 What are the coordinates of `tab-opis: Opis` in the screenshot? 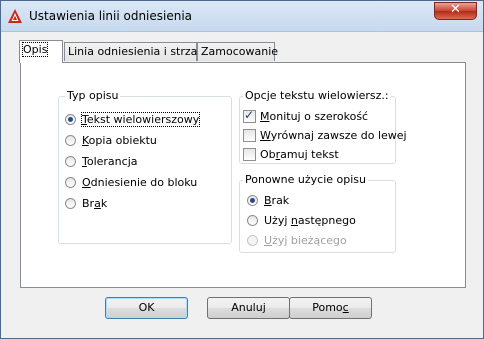 It's located at (41, 51).